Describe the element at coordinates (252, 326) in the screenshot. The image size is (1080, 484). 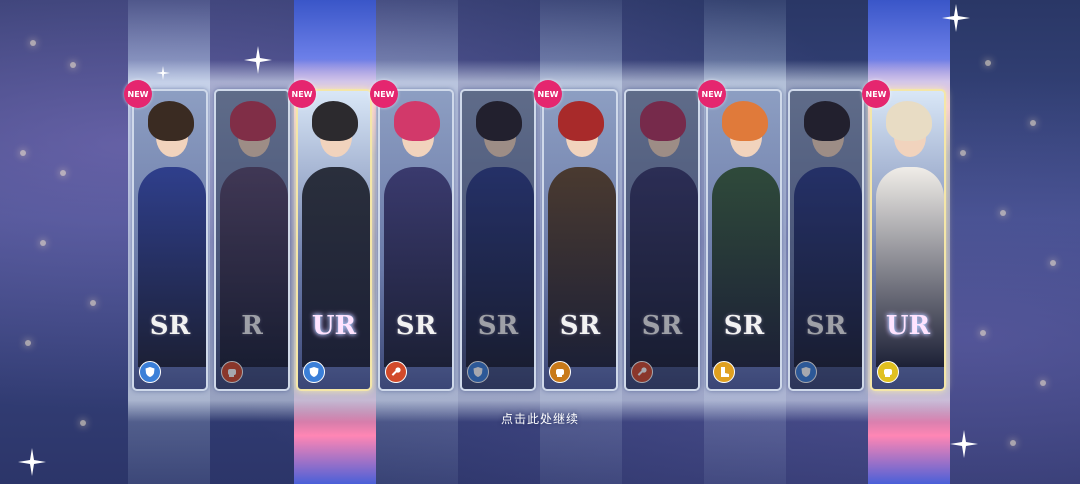
I see `rarity-label: R` at that location.